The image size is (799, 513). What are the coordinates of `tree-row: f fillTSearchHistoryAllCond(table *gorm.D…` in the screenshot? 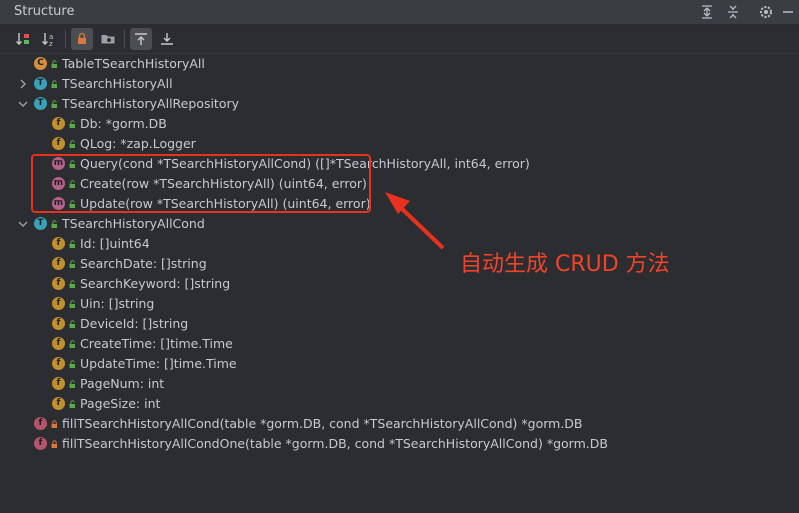 It's located at (399, 424).